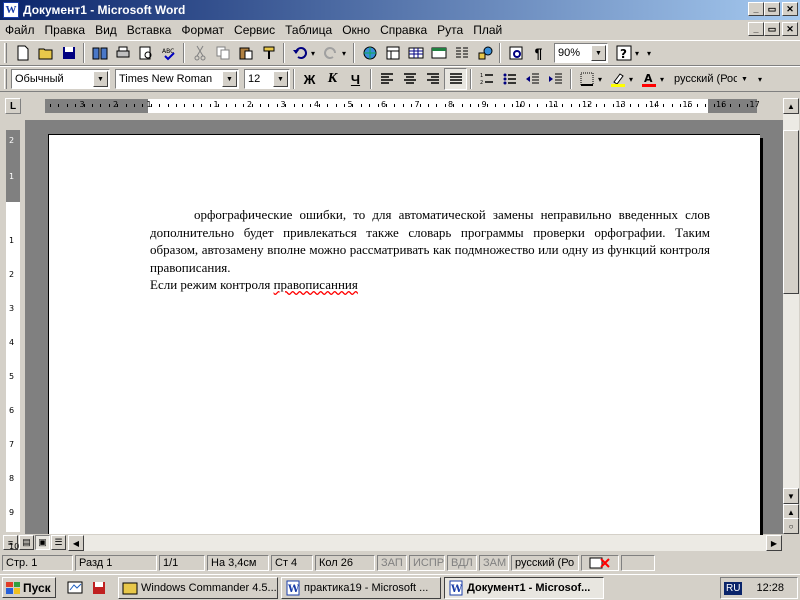 The image size is (800, 600). What do you see at coordinates (202, 30) in the screenshot?
I see `menu-format: Формат` at bounding box center [202, 30].